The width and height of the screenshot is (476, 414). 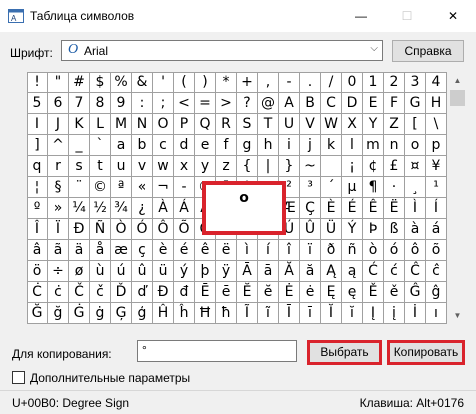 What do you see at coordinates (331, 271) in the screenshot?
I see `char-cell: Ą` at bounding box center [331, 271].